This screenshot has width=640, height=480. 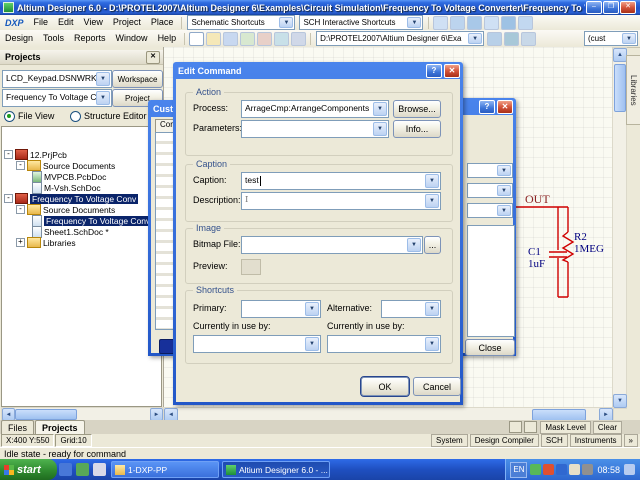 What do you see at coordinates (108, 117) in the screenshot?
I see `structure-editor-radio: Structure Editor` at bounding box center [108, 117].